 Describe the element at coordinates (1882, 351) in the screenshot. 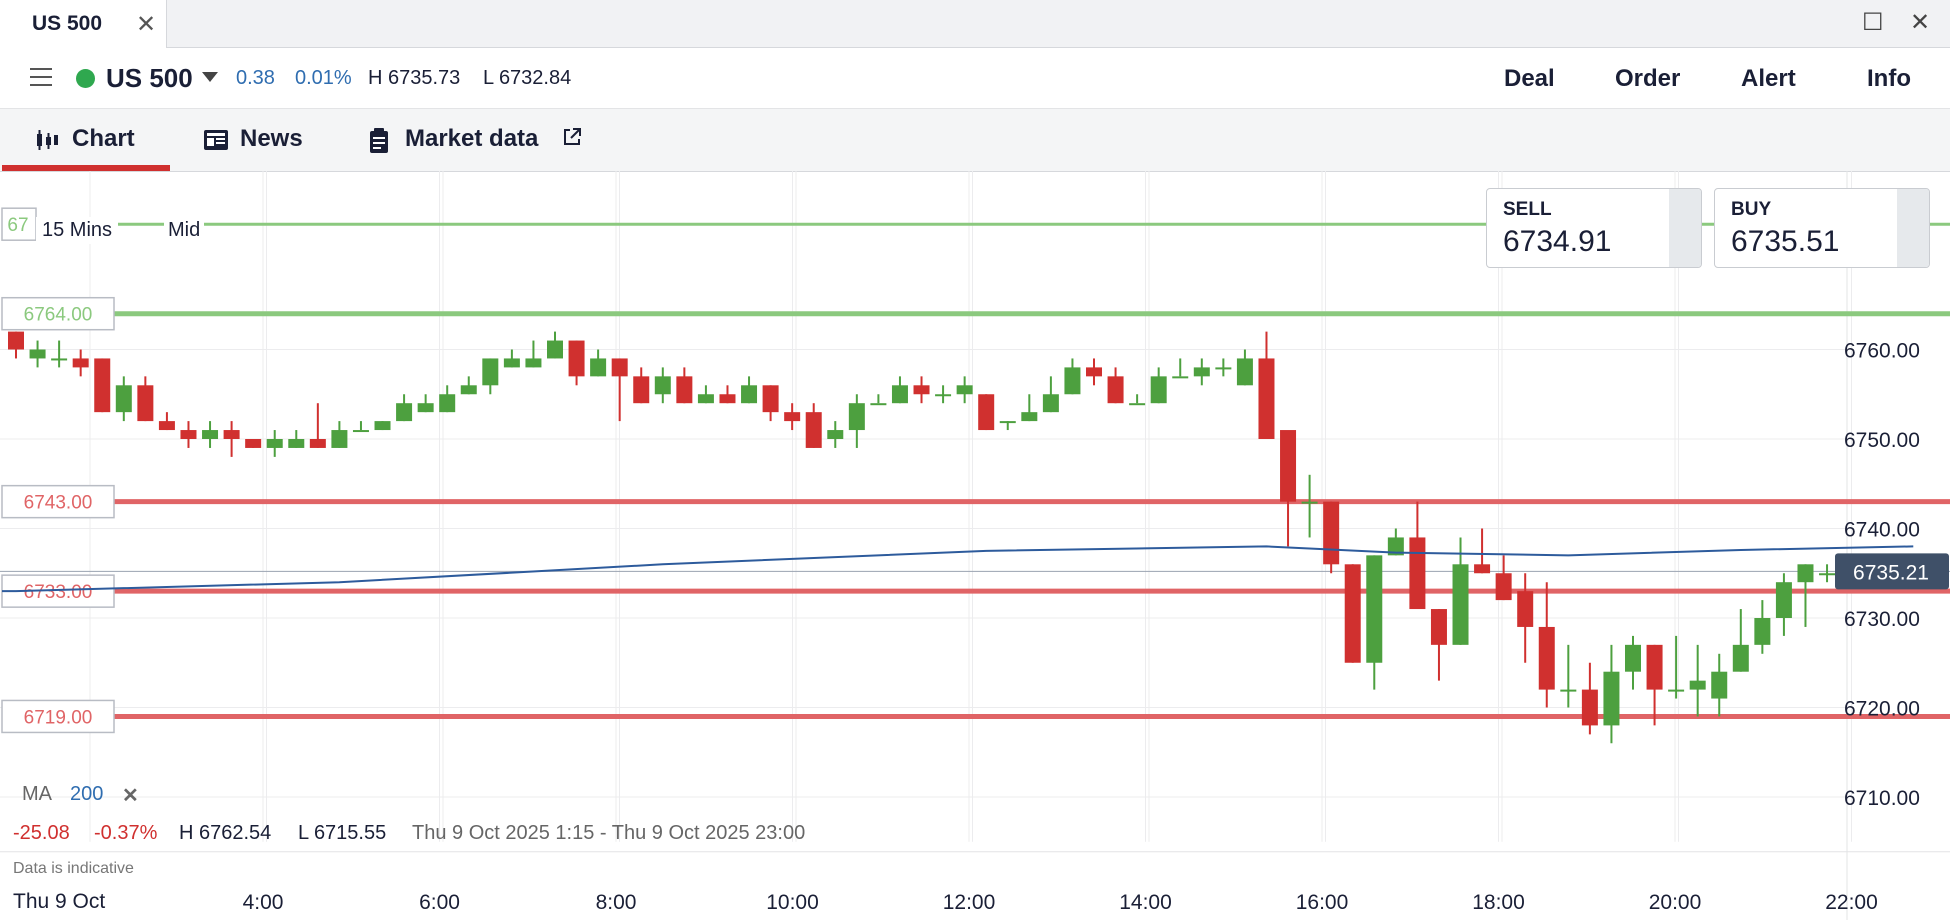

I see `y-axis-label: 6760.00` at that location.